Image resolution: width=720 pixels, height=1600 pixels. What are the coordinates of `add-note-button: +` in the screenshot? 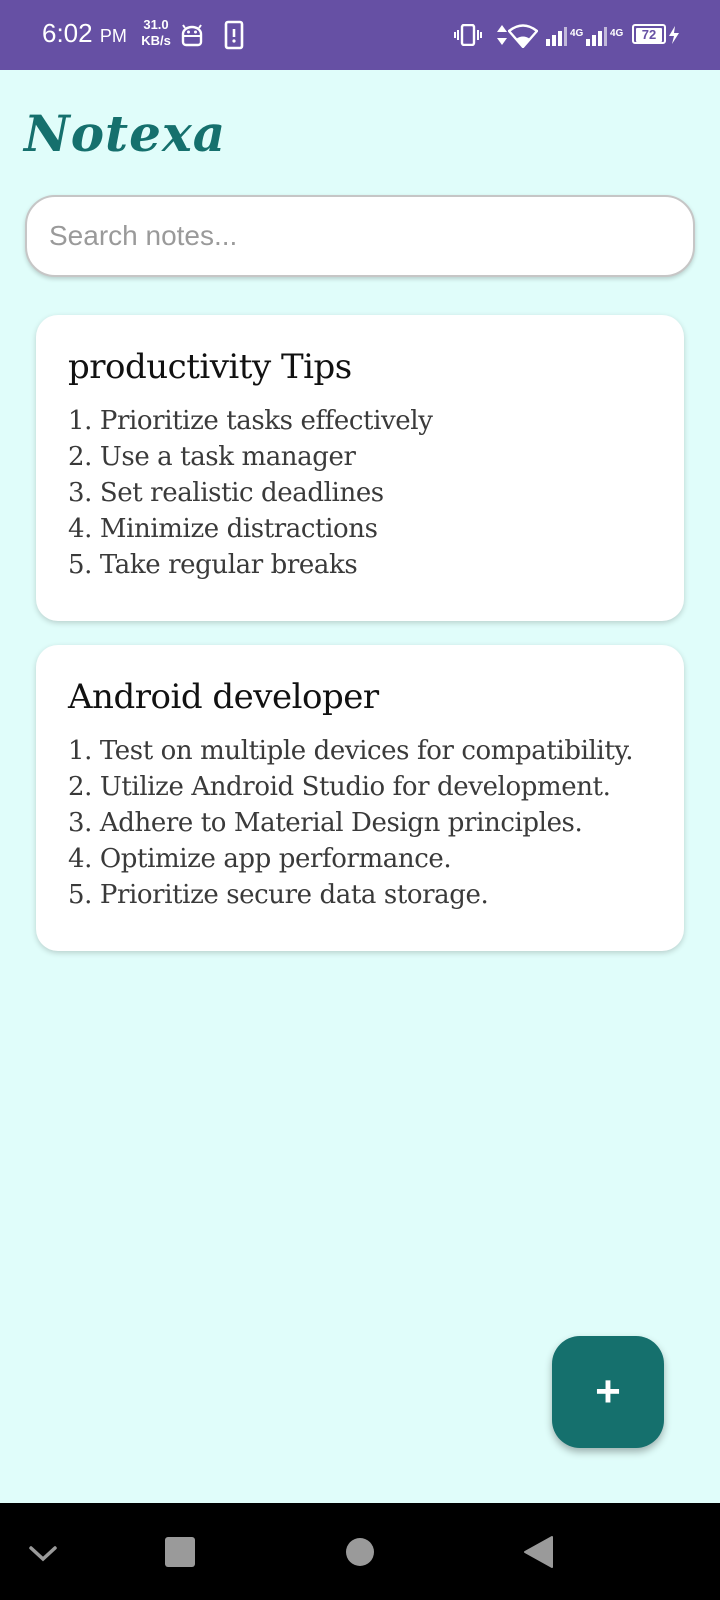 It's located at (608, 1392).